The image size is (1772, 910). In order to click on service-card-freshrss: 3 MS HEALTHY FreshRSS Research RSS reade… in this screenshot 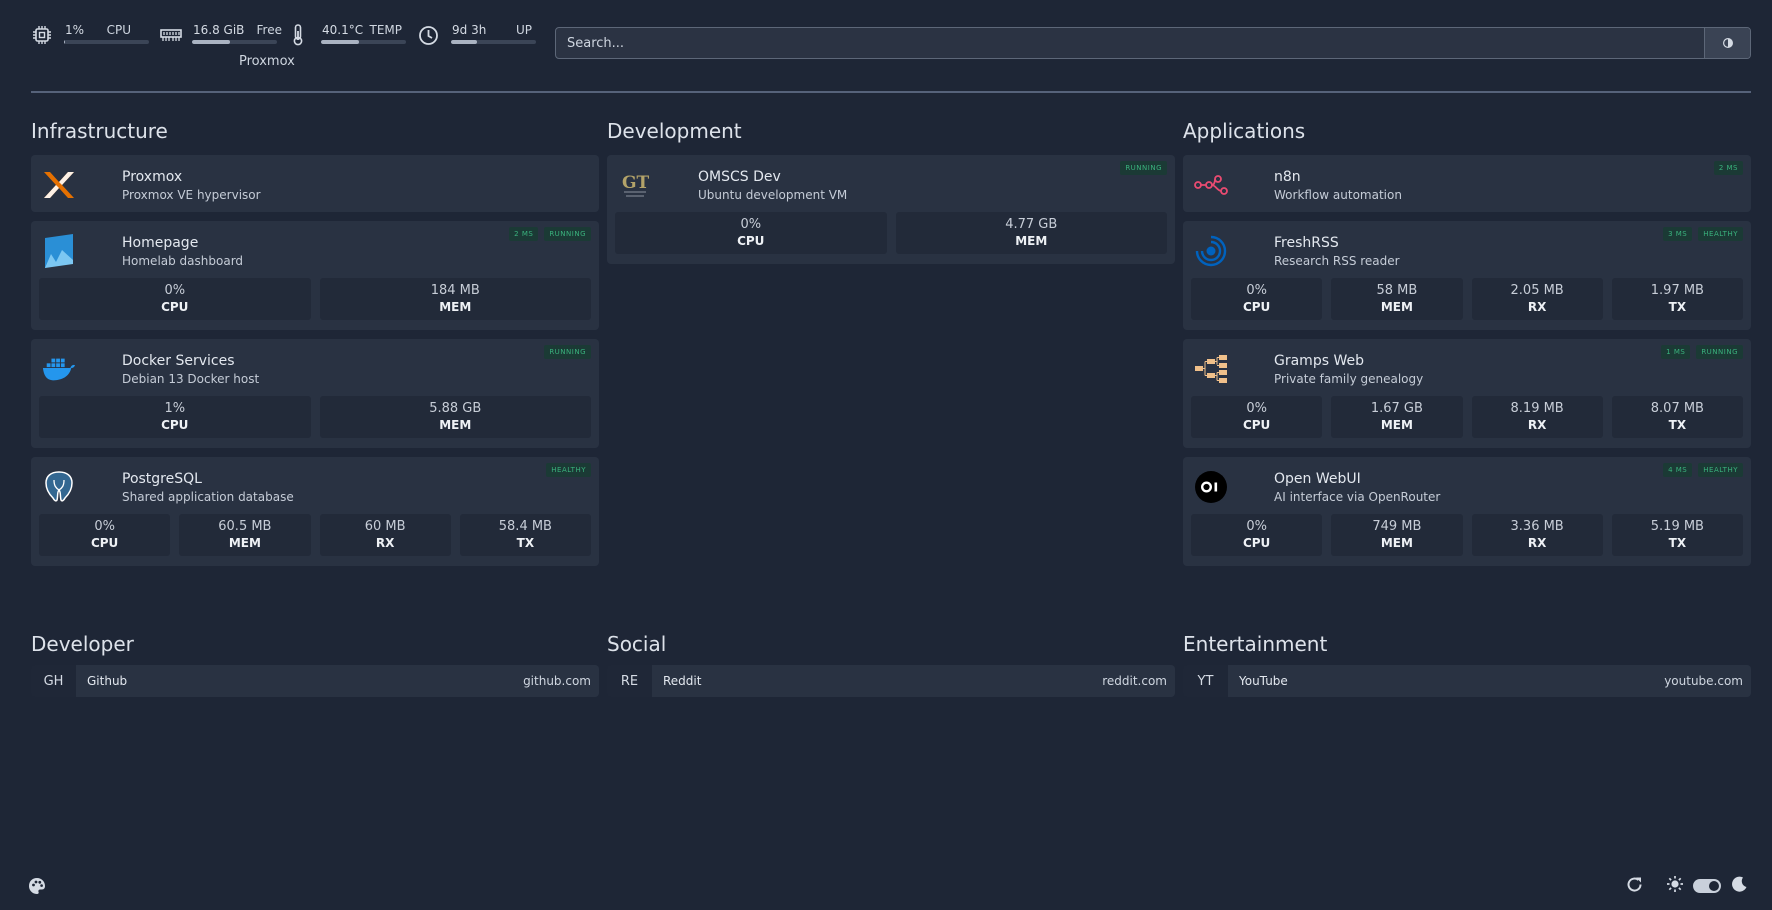, I will do `click(1467, 275)`.